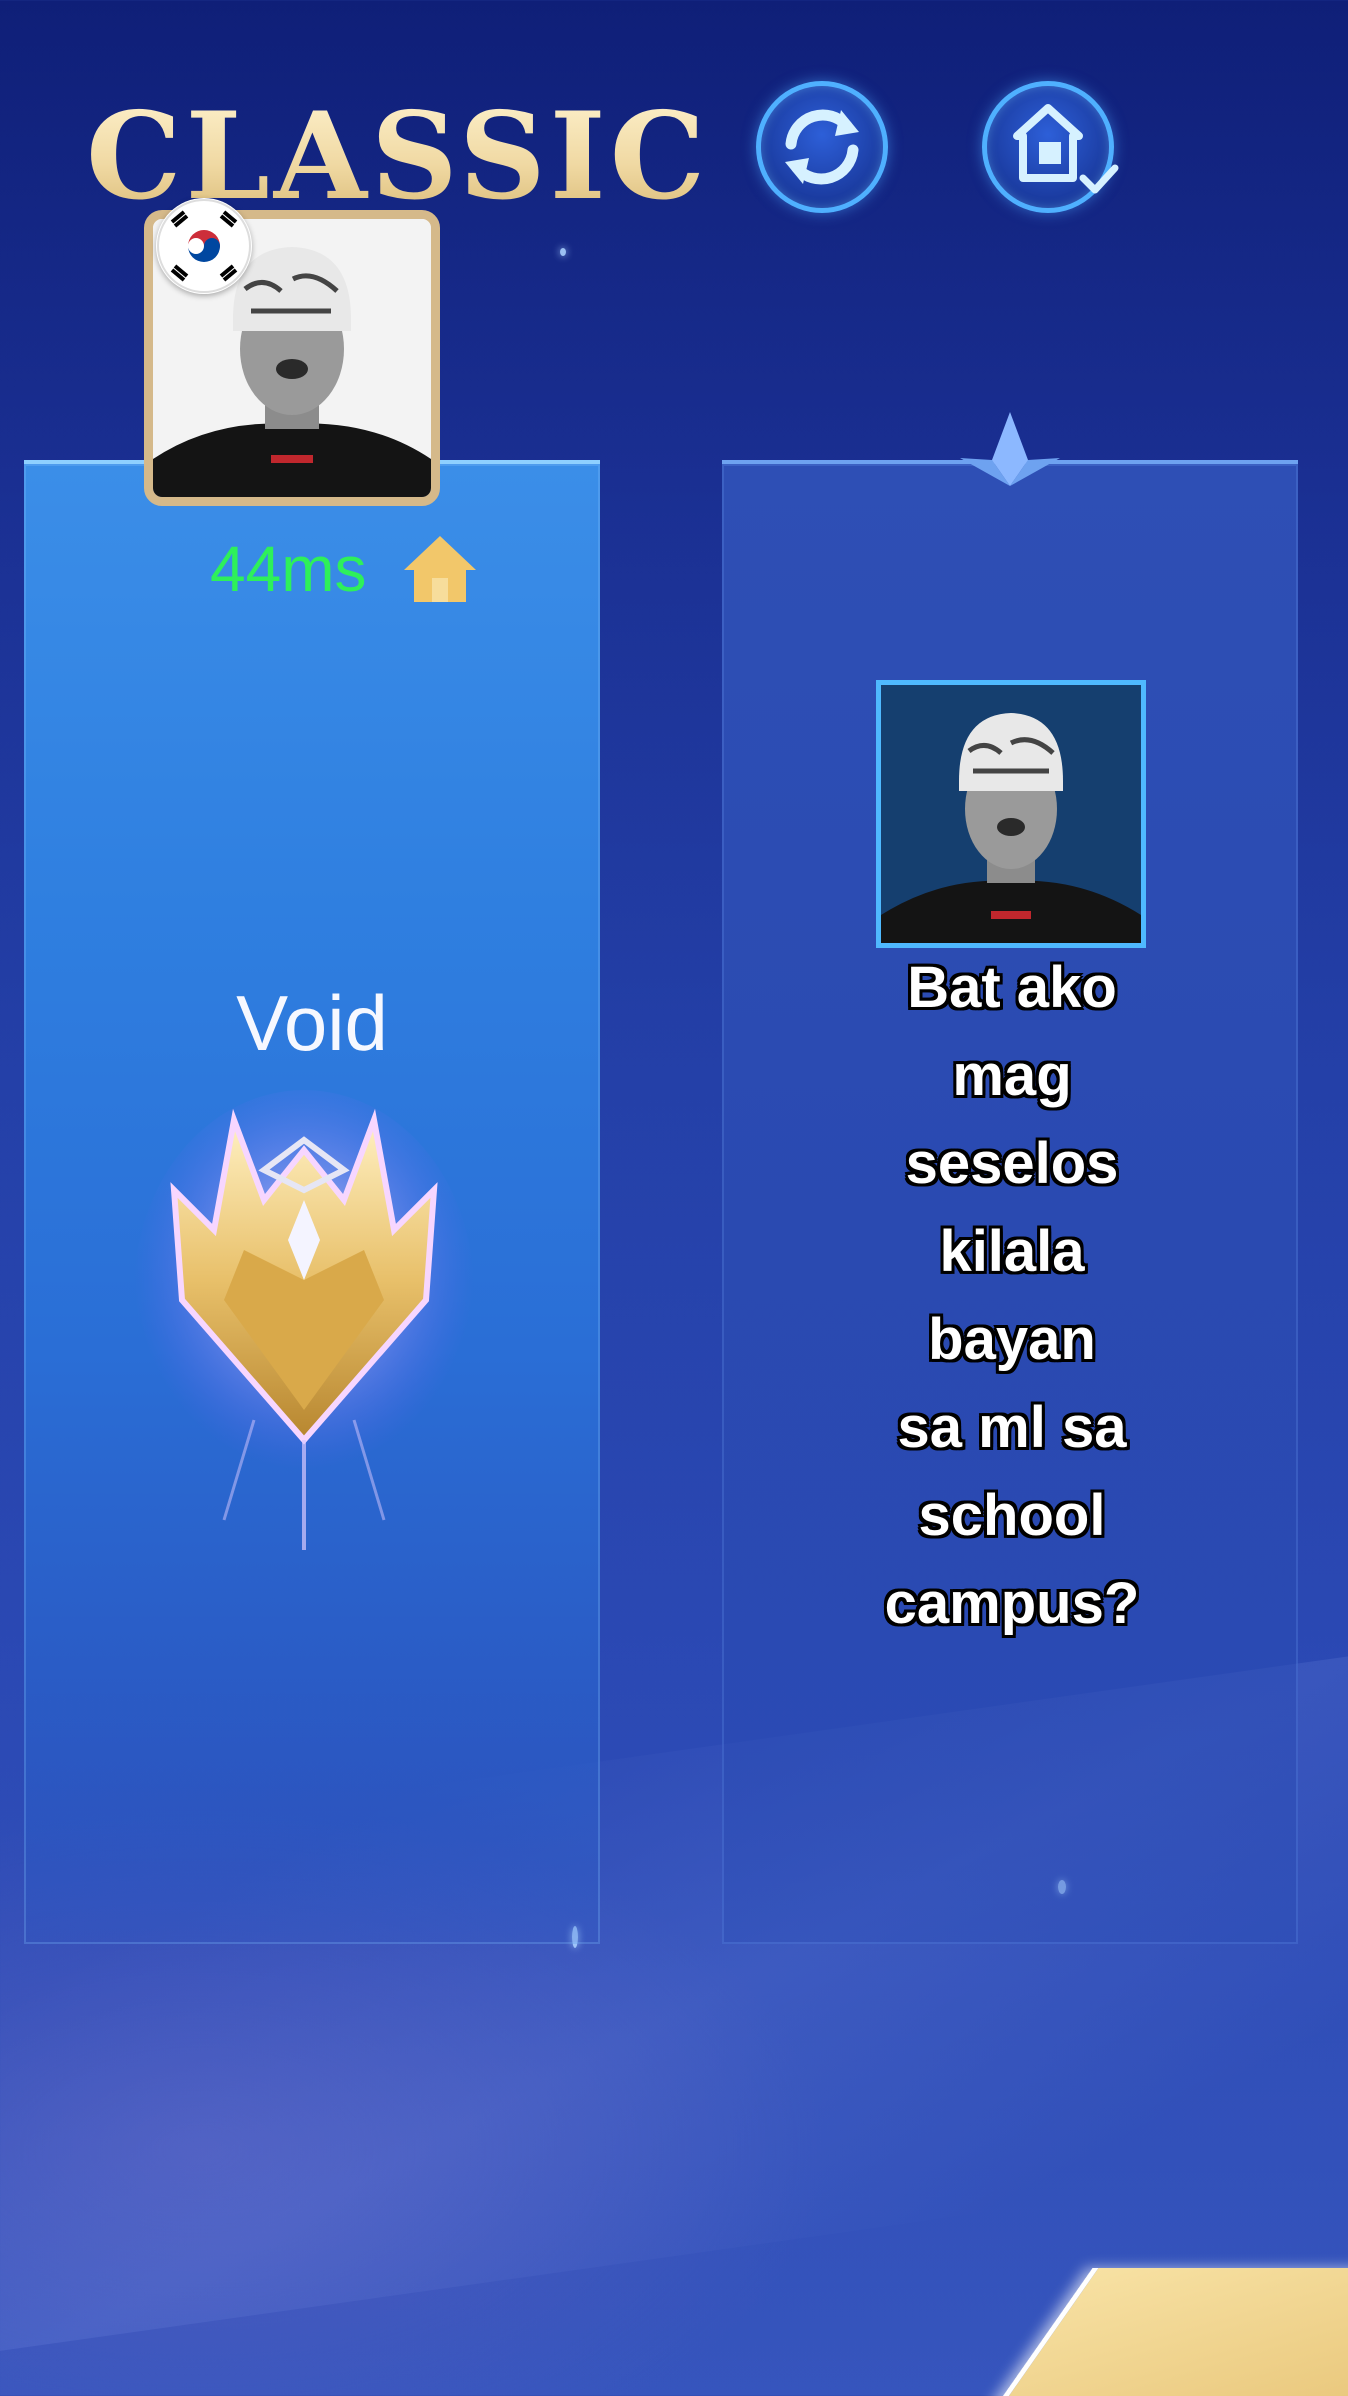 Image resolution: width=1348 pixels, height=2396 pixels. What do you see at coordinates (204, 246) in the screenshot?
I see `south-korea-flag-icon` at bounding box center [204, 246].